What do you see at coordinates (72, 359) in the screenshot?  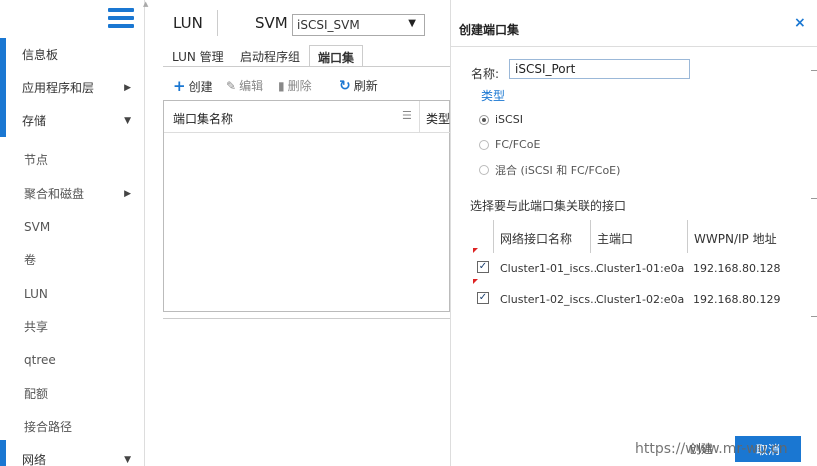 I see `sidebar-item-qtree: qtree` at bounding box center [72, 359].